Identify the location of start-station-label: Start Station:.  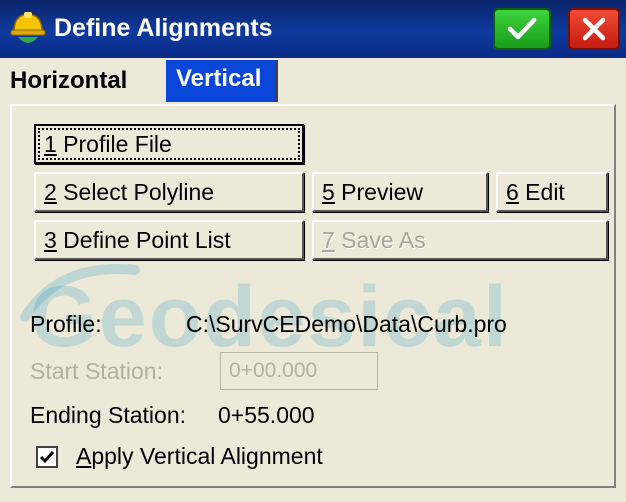
(96, 371).